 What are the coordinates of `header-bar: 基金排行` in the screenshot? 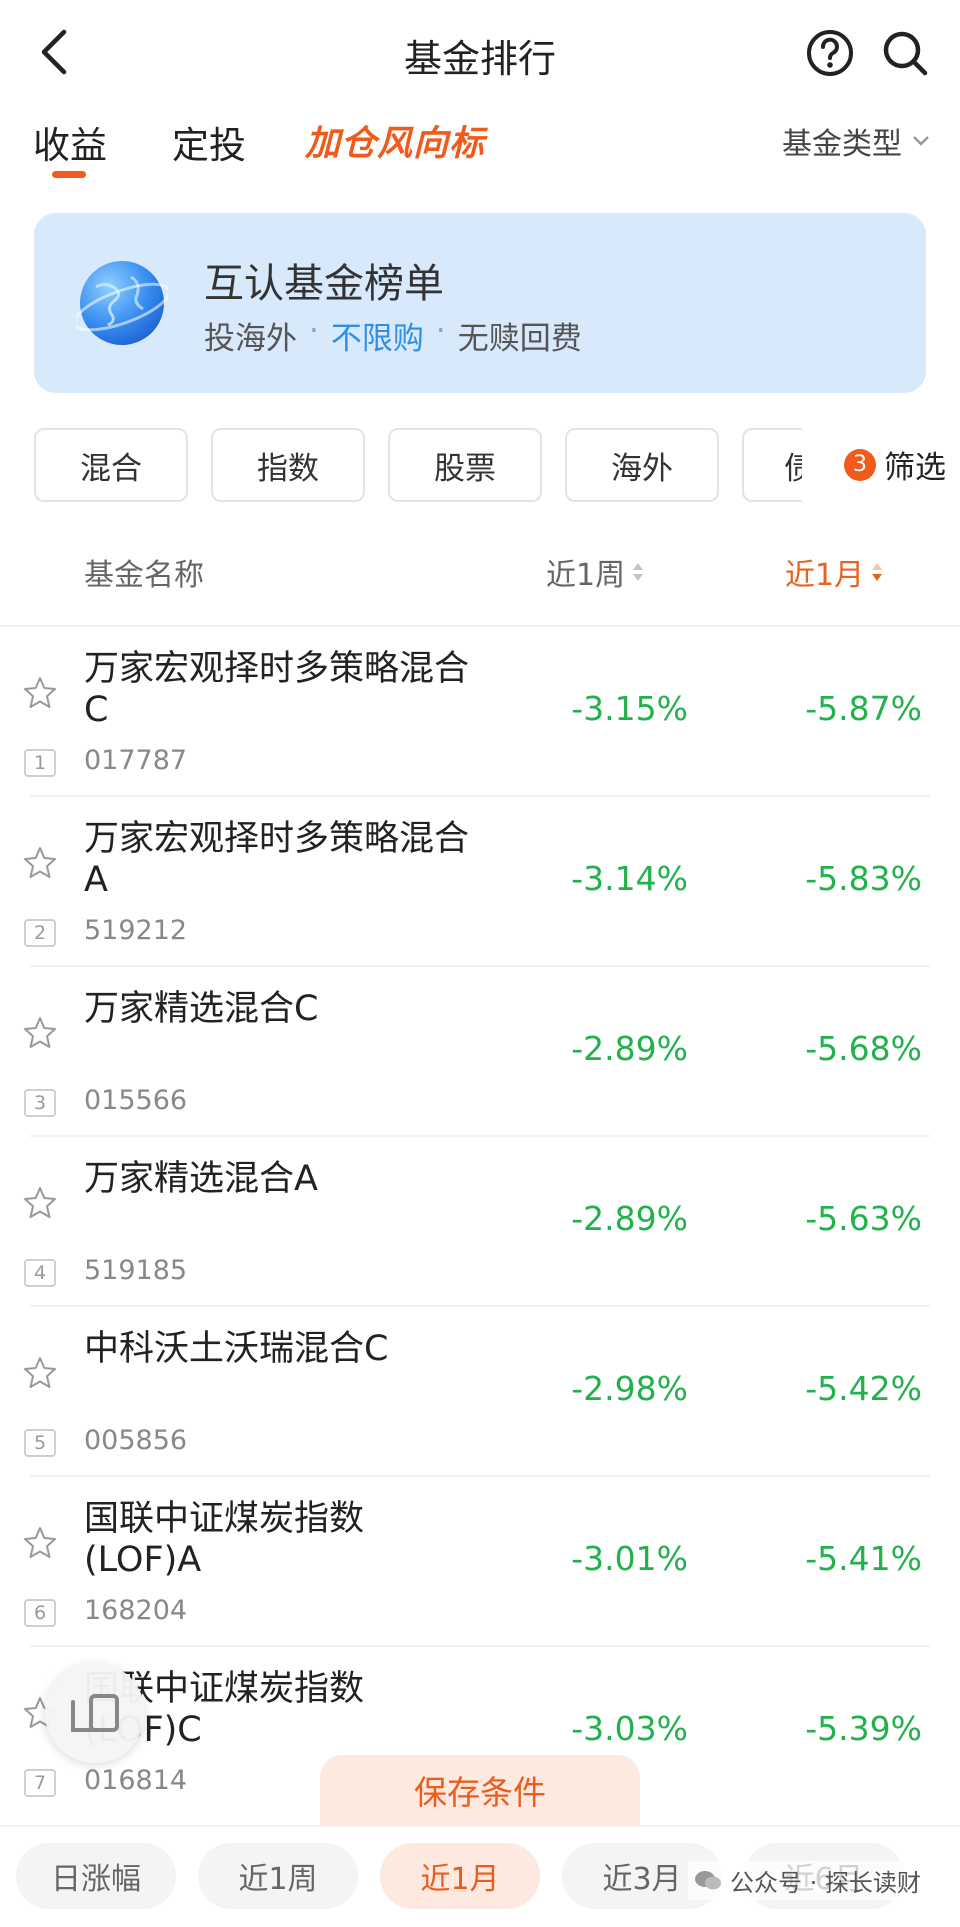 It's located at (480, 55).